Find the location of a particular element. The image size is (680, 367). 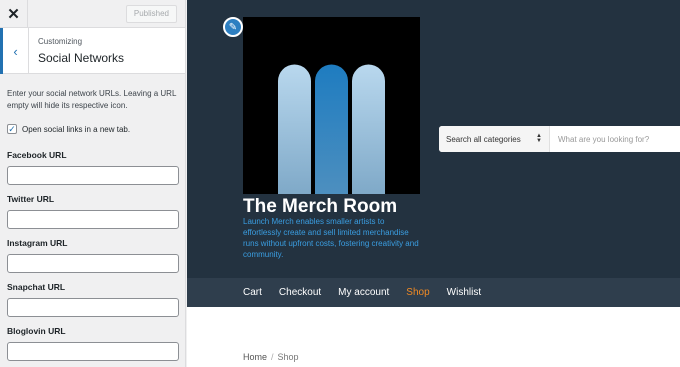

search-input: What are you looking for? is located at coordinates (615, 139).